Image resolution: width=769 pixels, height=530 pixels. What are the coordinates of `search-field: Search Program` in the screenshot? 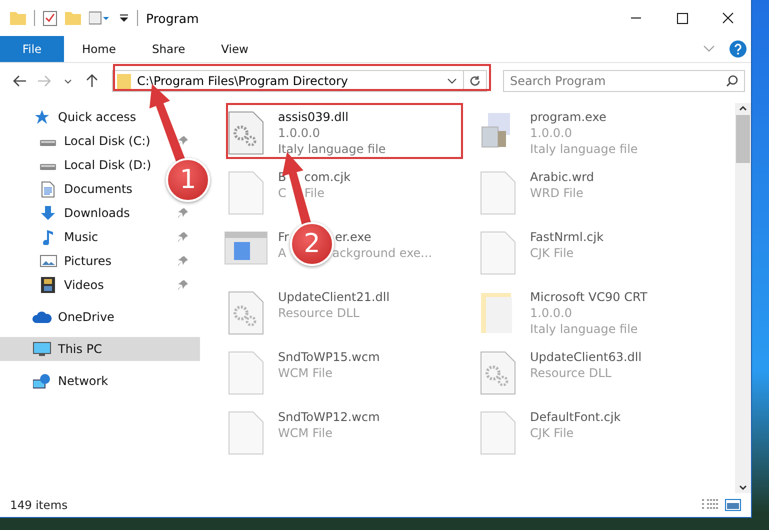 It's located at (624, 81).